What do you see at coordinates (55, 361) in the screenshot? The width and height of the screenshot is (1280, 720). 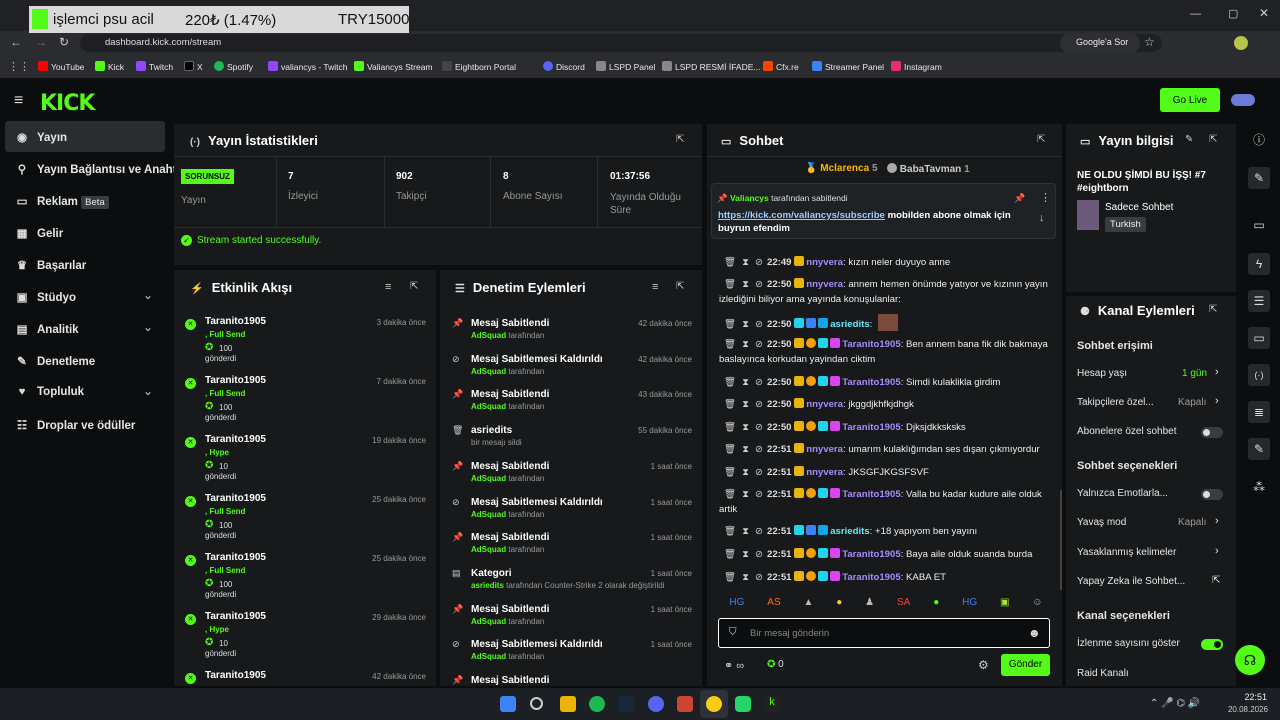 I see `sidebar-item-moderation: ✎ Denetleme` at bounding box center [55, 361].